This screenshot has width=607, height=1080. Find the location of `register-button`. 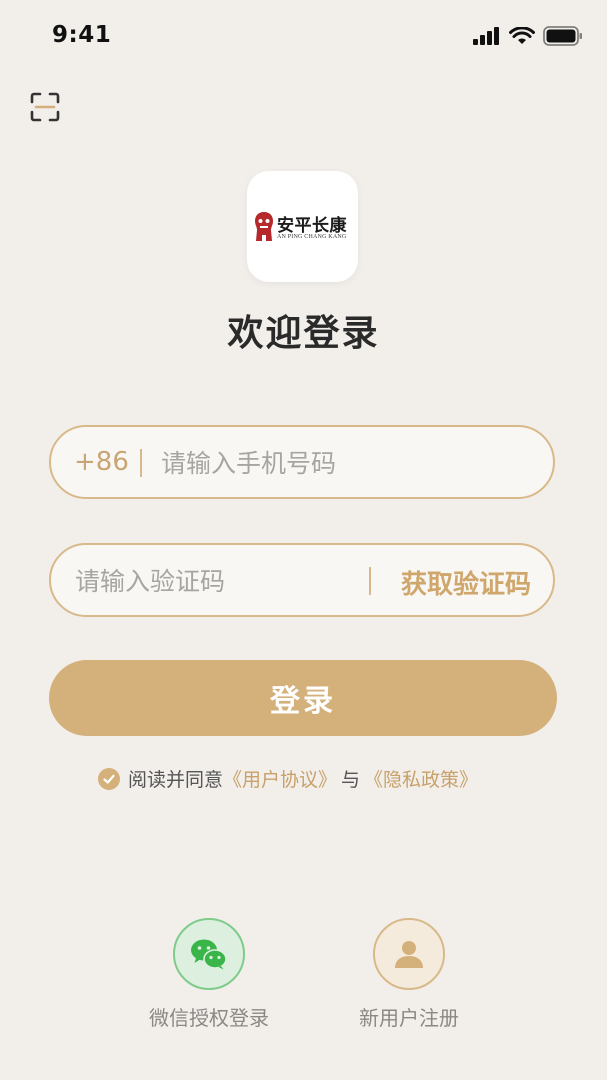

register-button is located at coordinates (409, 954).